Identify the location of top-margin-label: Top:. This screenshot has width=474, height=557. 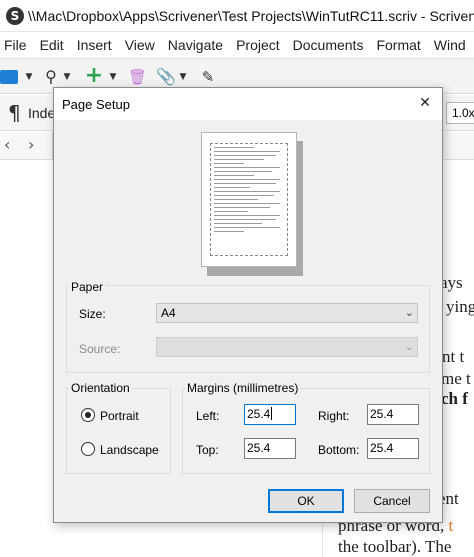
(207, 450).